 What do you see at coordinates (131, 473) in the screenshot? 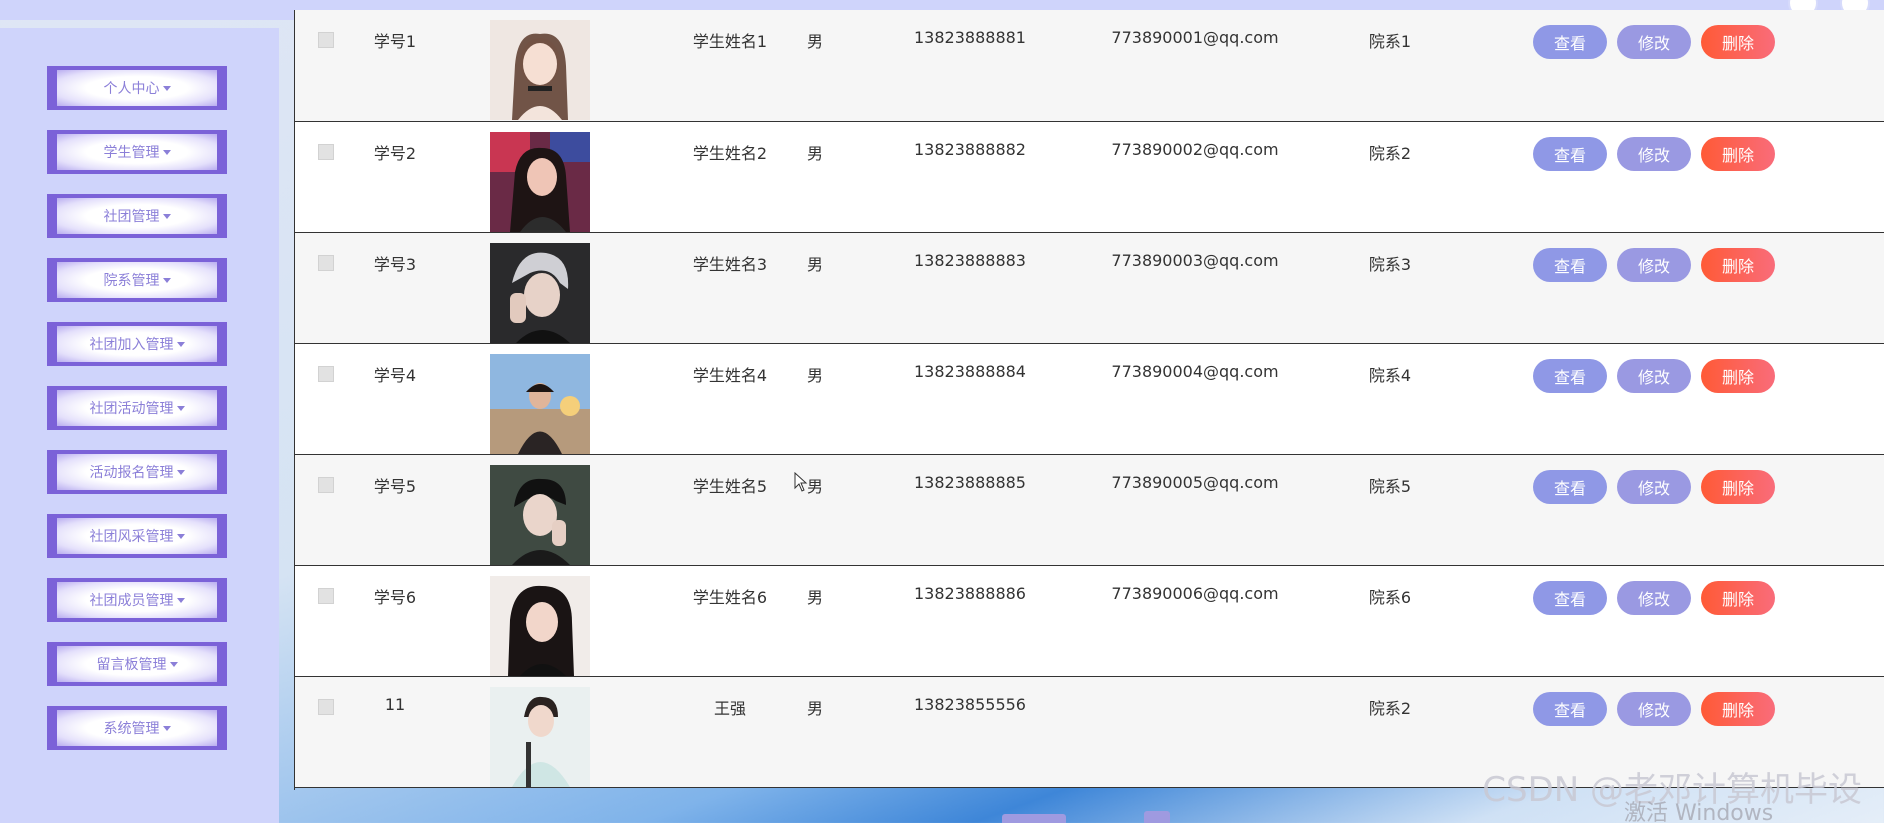
I see `sidebar-item-label: 活动报名管理` at bounding box center [131, 473].